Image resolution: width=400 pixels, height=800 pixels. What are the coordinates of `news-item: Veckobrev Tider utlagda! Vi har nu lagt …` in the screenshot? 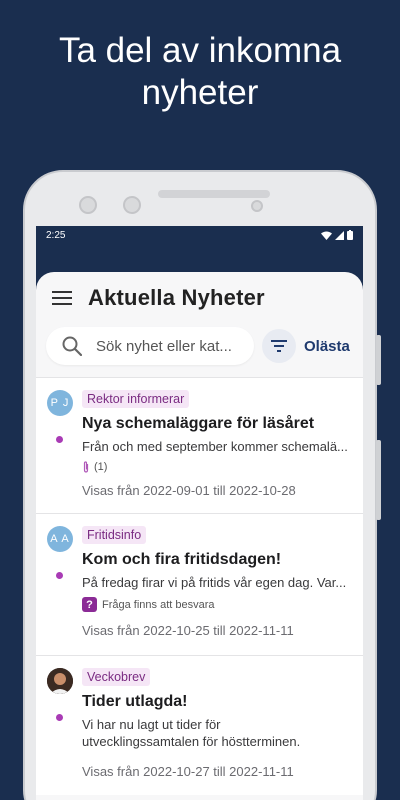 It's located at (199, 725).